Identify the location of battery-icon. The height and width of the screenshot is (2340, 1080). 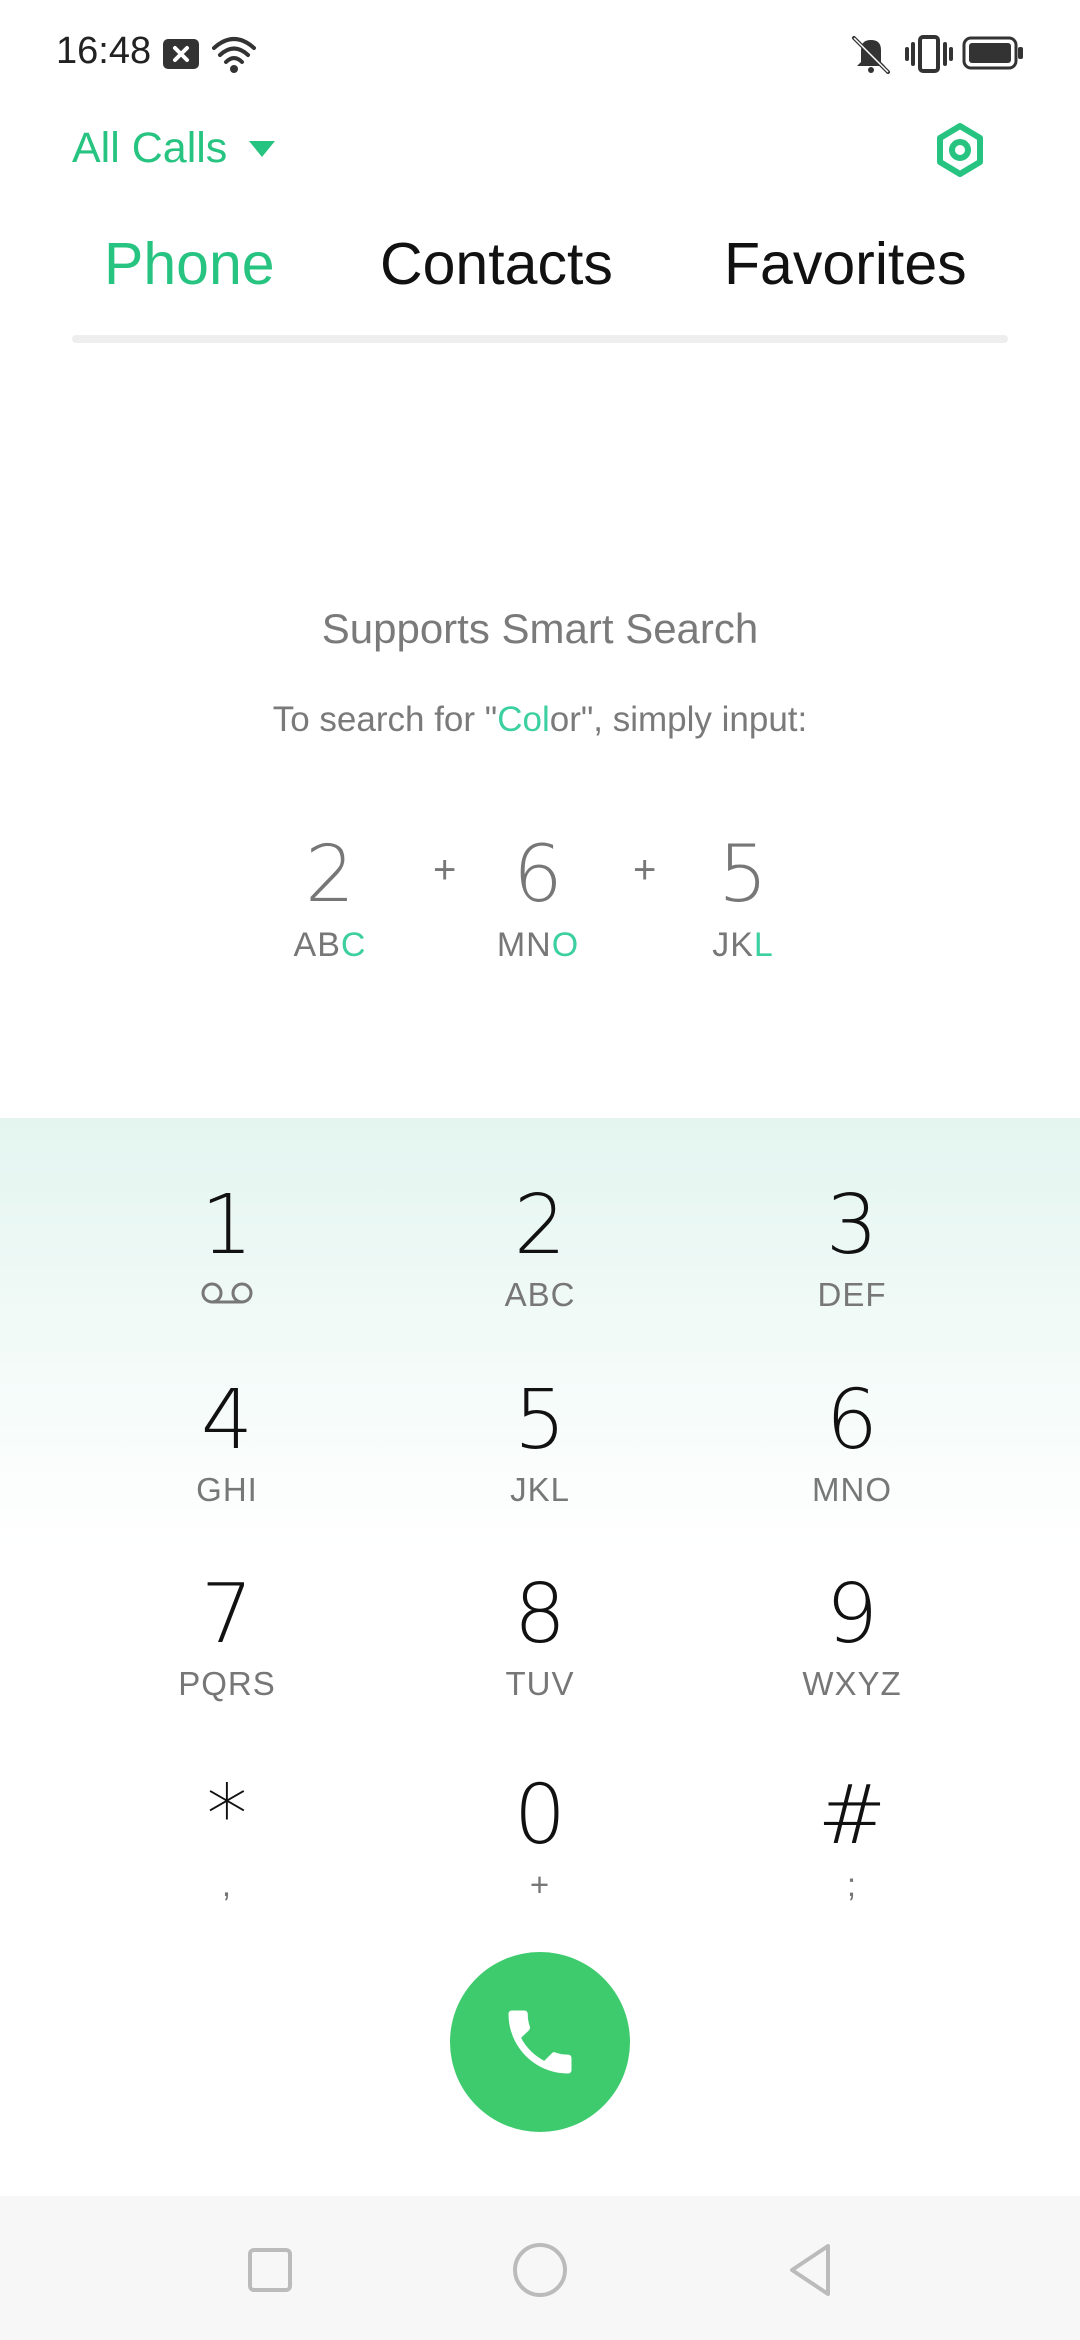
(992, 53).